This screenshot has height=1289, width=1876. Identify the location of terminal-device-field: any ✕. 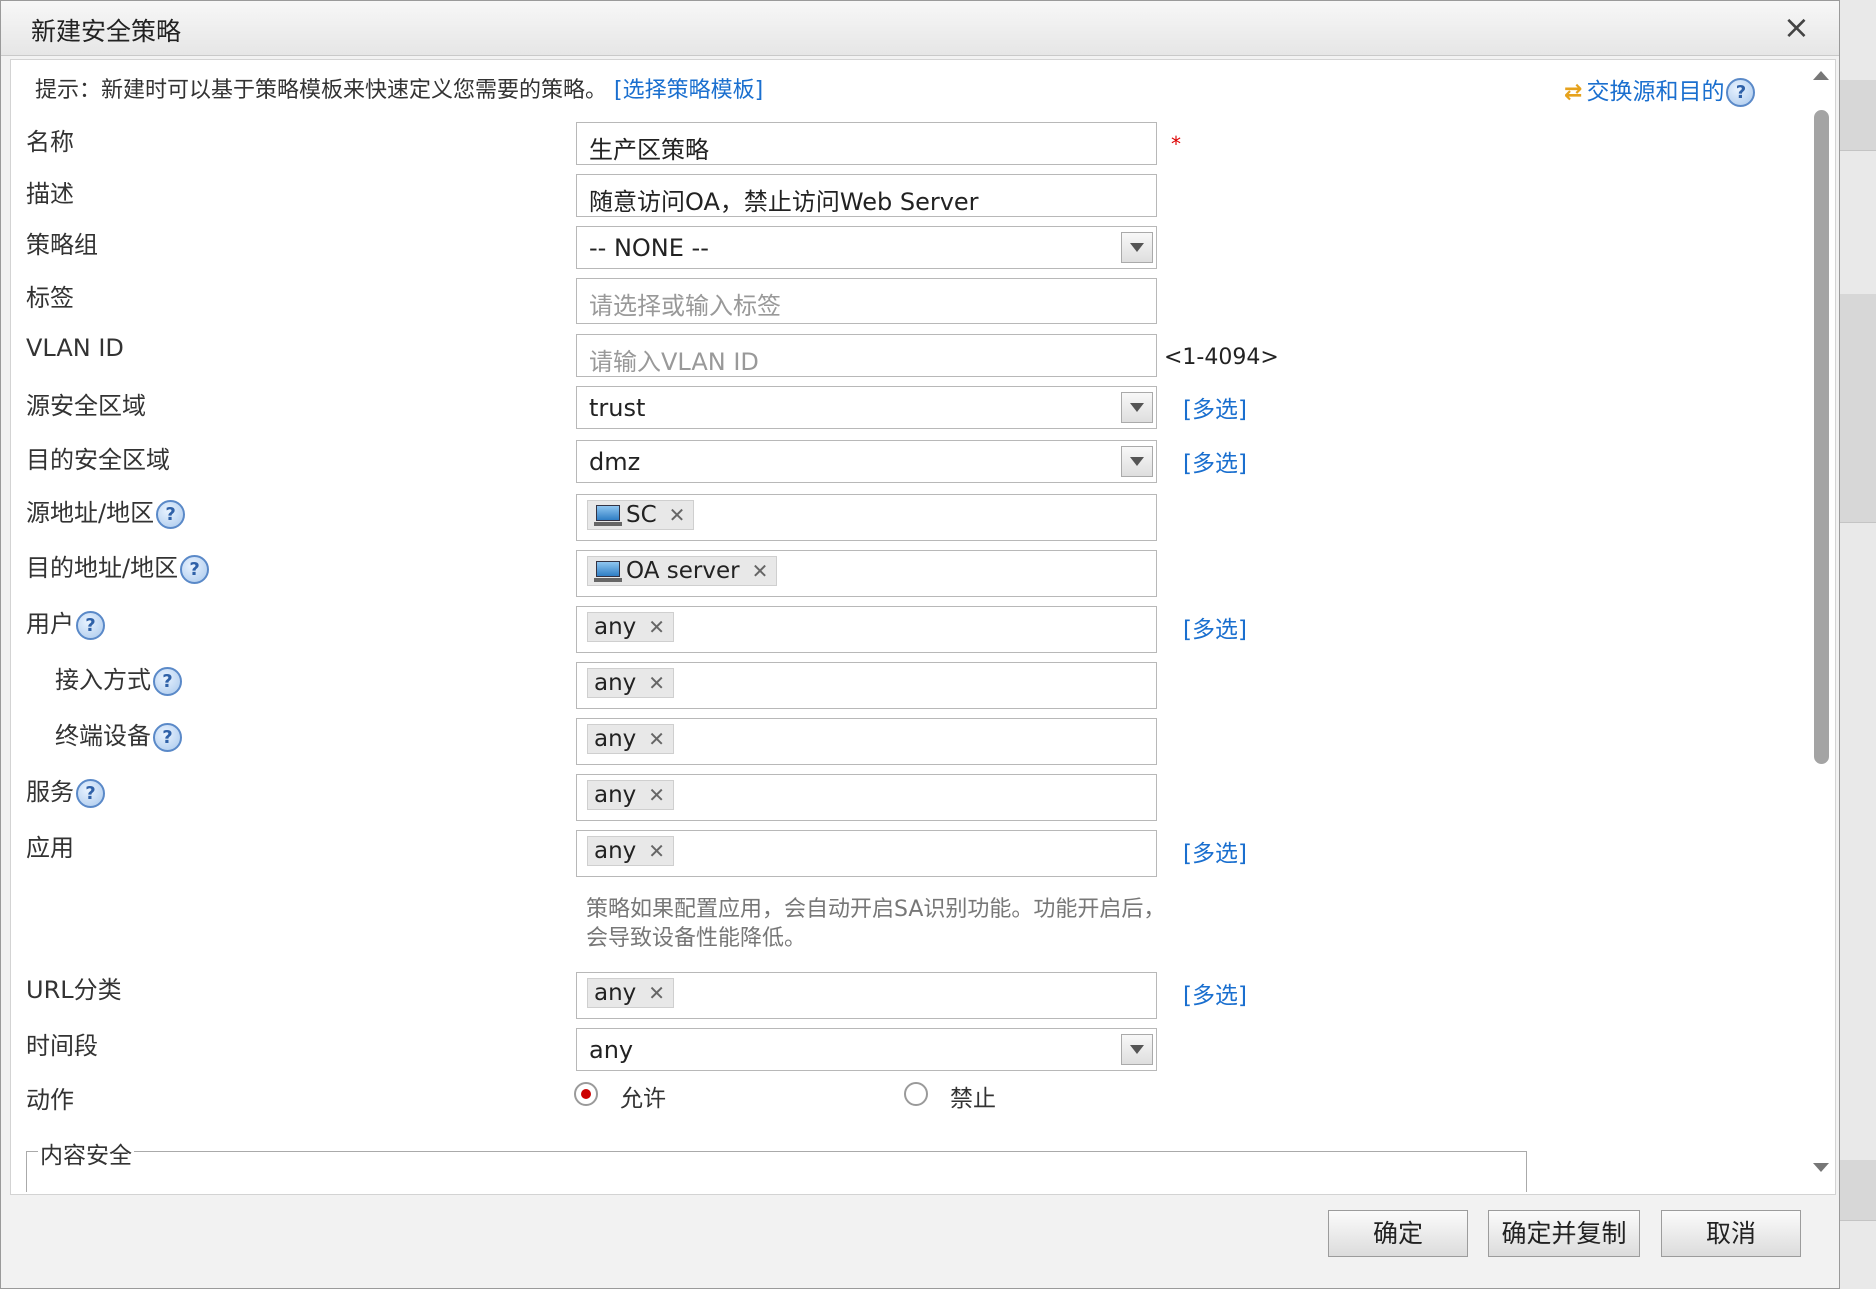
(866, 741).